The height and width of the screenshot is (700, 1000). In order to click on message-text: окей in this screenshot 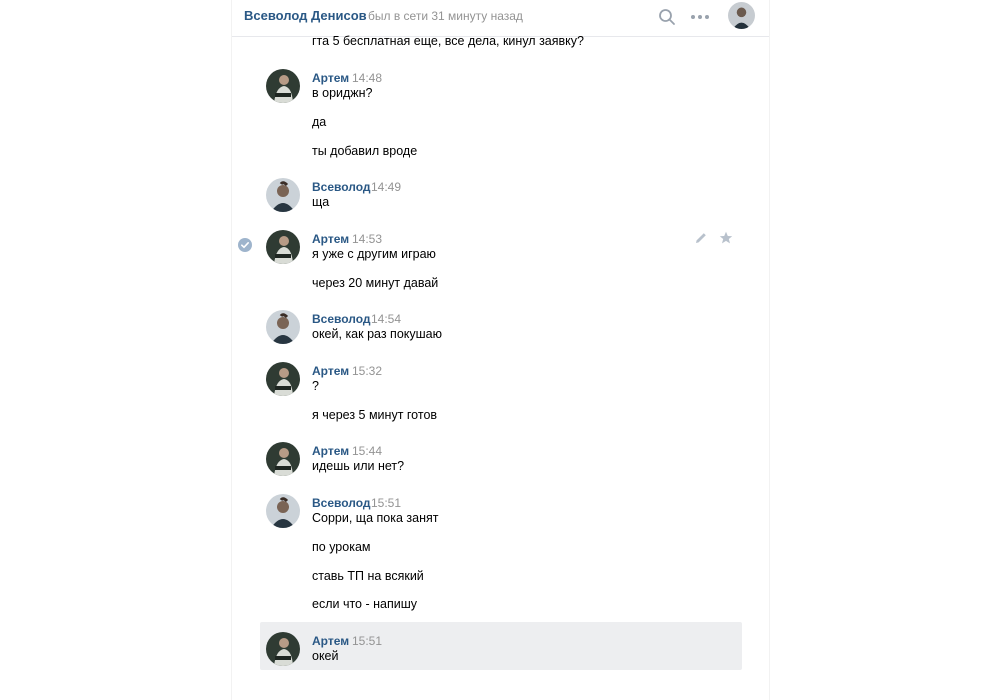, I will do `click(325, 656)`.